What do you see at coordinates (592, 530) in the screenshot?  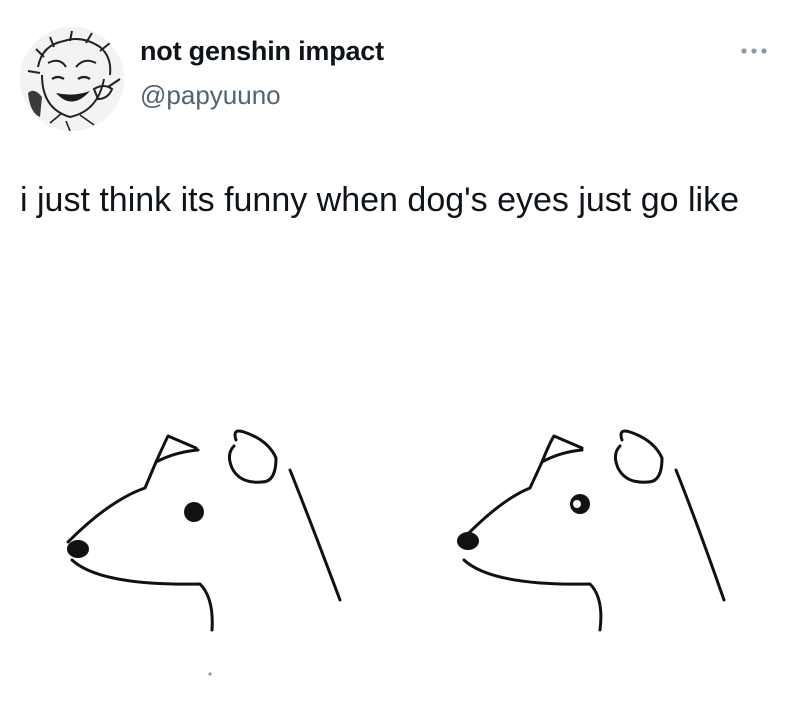 I see `dog-drawing-right` at bounding box center [592, 530].